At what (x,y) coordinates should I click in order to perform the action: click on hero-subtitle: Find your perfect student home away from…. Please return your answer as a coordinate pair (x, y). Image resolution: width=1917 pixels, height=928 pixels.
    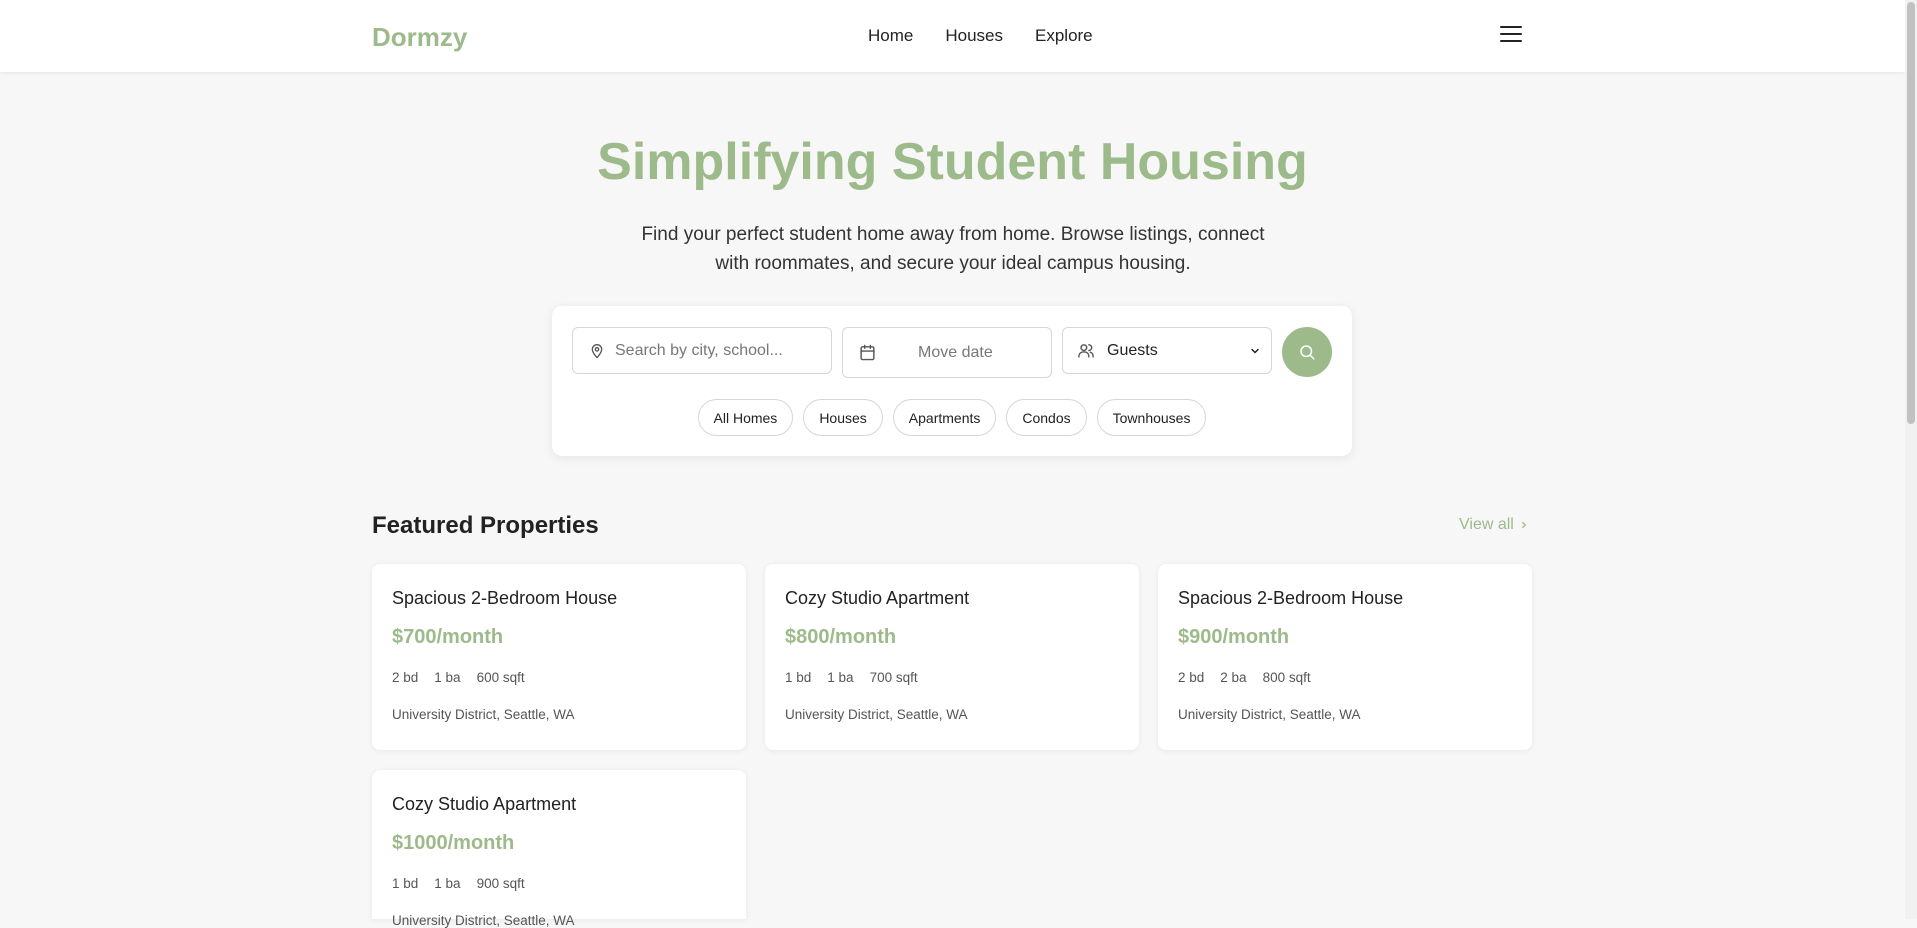
    Looking at the image, I should click on (953, 249).